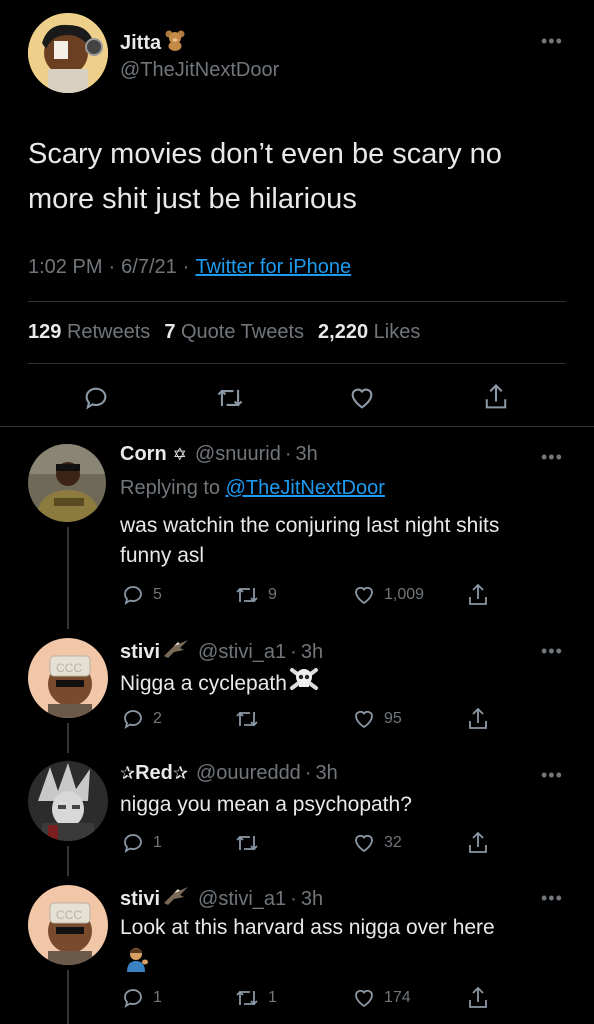 The image size is (594, 1024). Describe the element at coordinates (393, 718) in the screenshot. I see `like-count: 95` at that location.